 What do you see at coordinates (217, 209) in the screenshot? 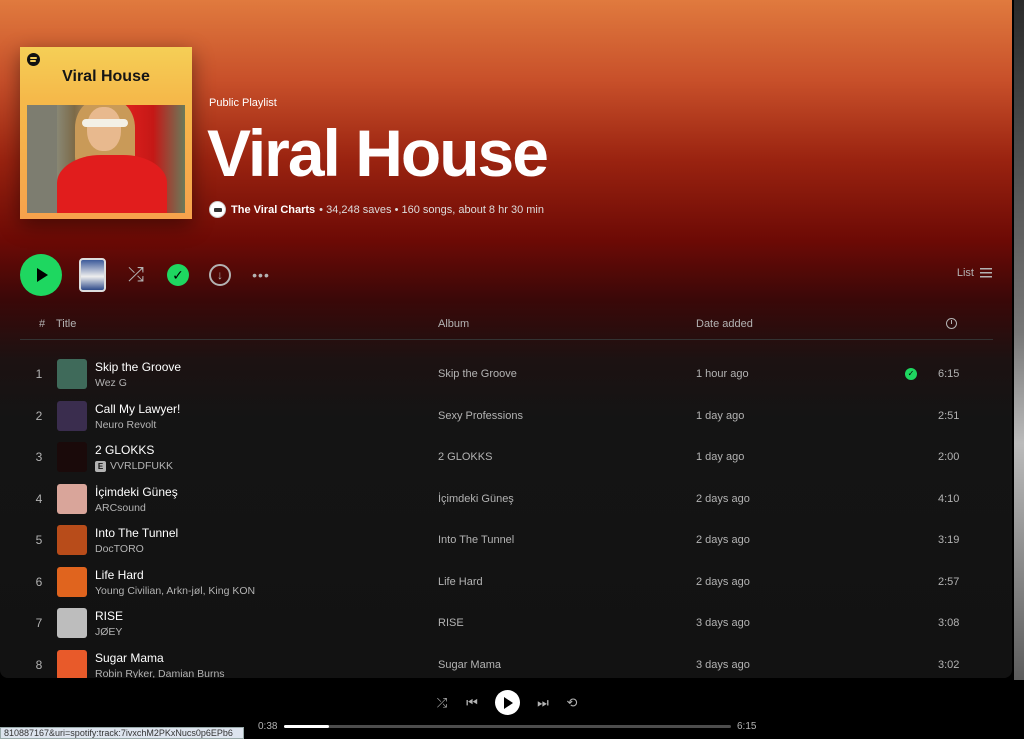
I see `owner-avatar` at bounding box center [217, 209].